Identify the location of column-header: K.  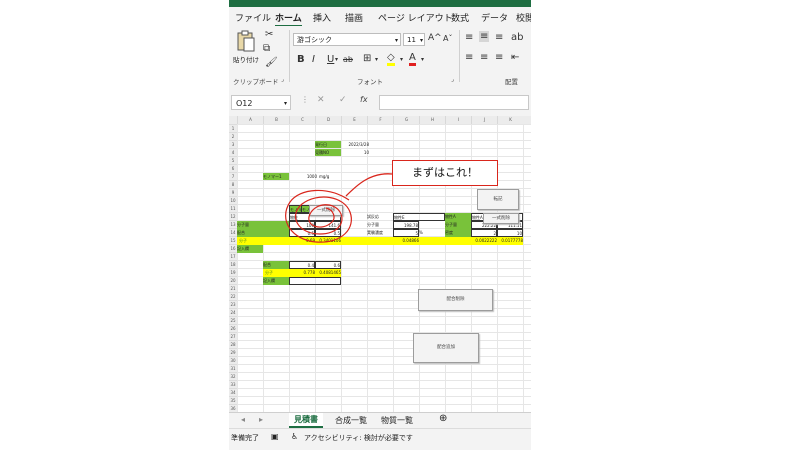
(510, 120).